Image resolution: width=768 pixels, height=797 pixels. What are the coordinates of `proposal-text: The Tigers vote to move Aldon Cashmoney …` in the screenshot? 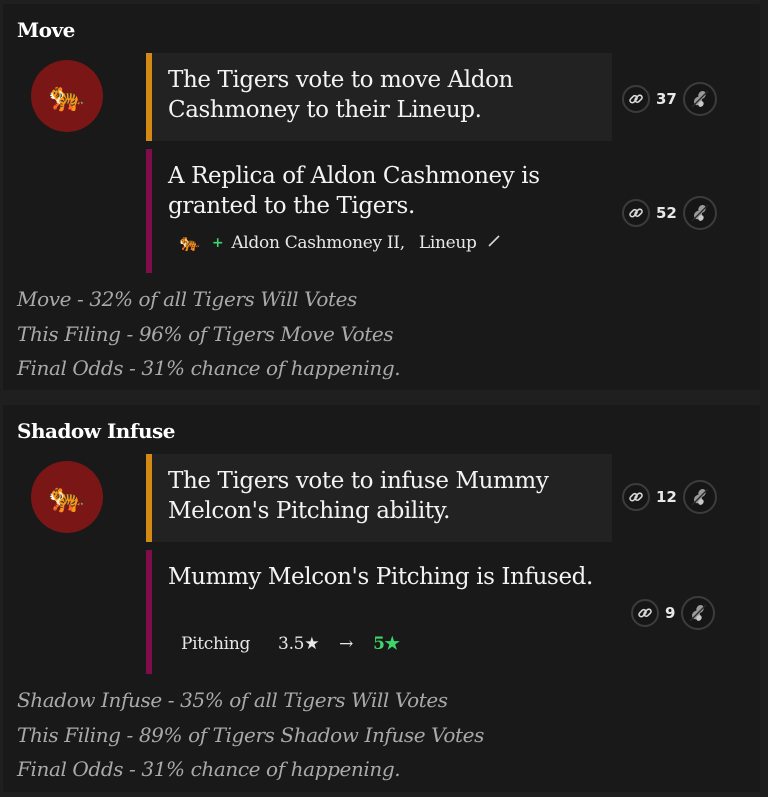 It's located at (340, 95).